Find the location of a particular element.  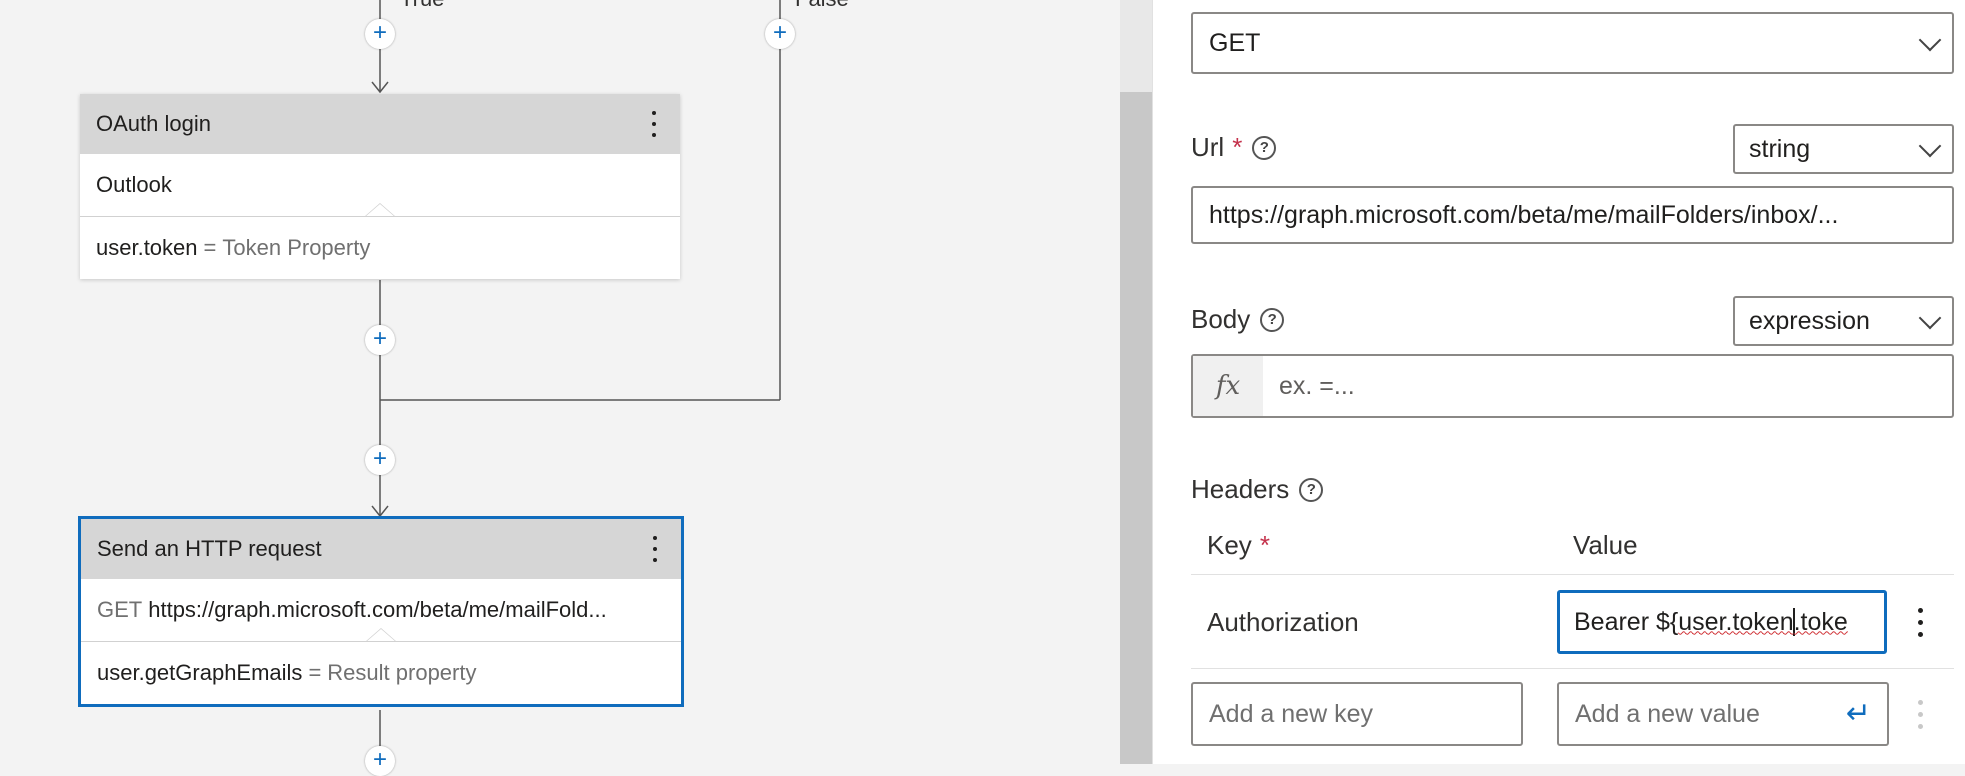

header-value-prefix: Bearer ${ is located at coordinates (1626, 621).